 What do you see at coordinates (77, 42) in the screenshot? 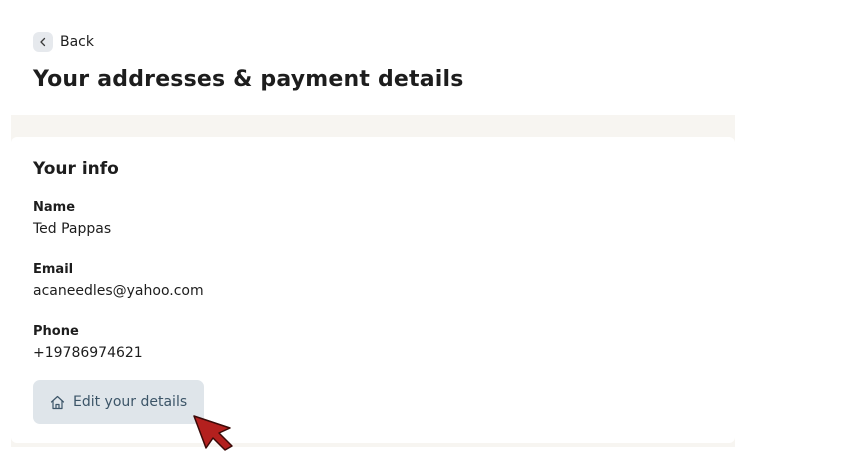
I see `back-label: Back` at bounding box center [77, 42].